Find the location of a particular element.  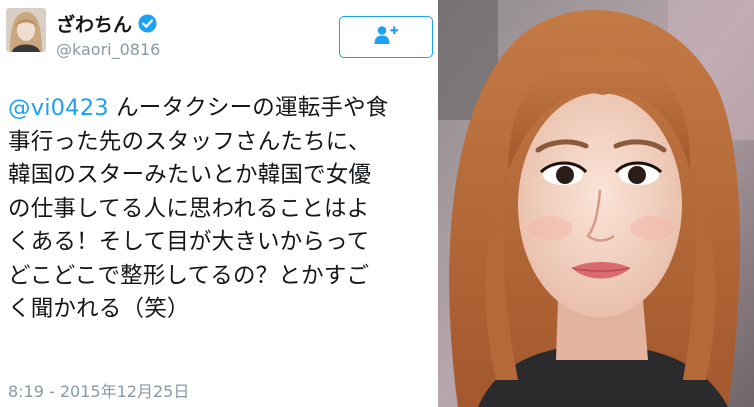

tweet-line: 事行った先のスタッフさんたちに、 is located at coordinates (189, 141).